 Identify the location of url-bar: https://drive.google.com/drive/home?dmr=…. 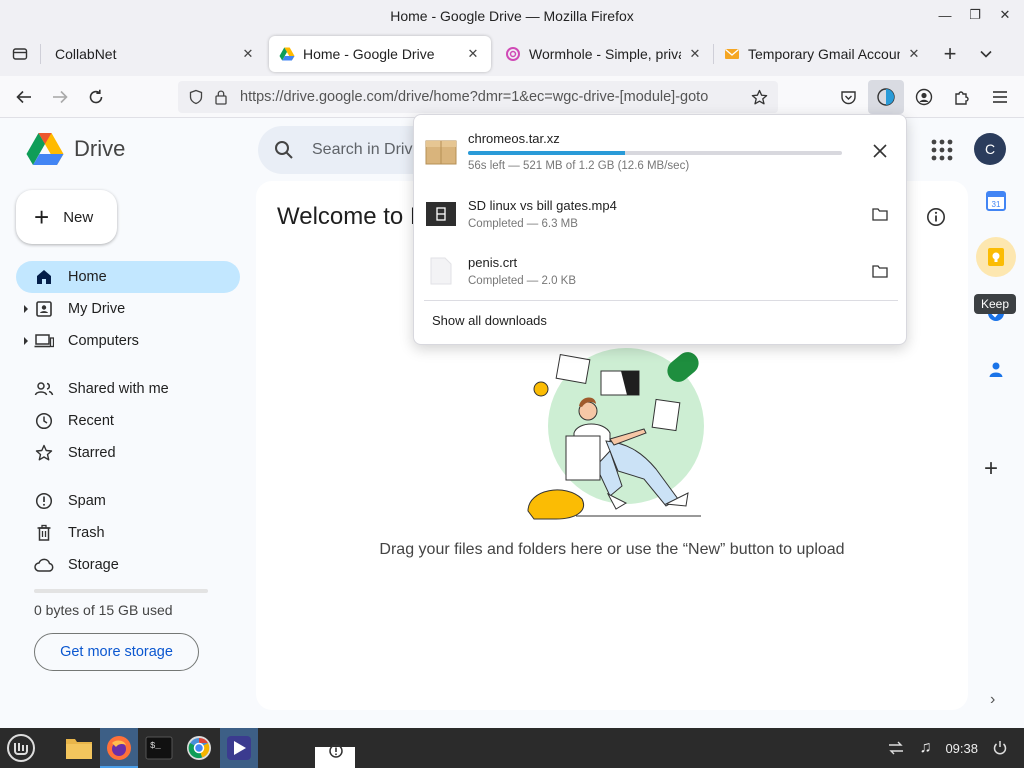
(478, 97).